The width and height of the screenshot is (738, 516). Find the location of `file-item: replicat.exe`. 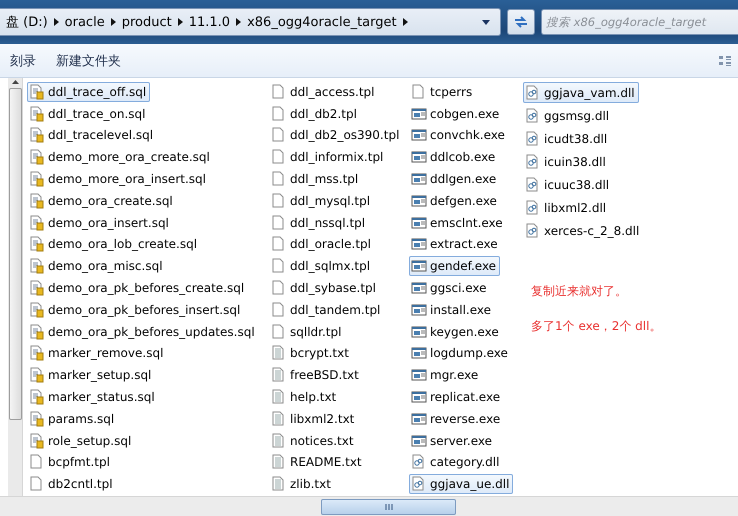

file-item: replicat.exe is located at coordinates (456, 397).